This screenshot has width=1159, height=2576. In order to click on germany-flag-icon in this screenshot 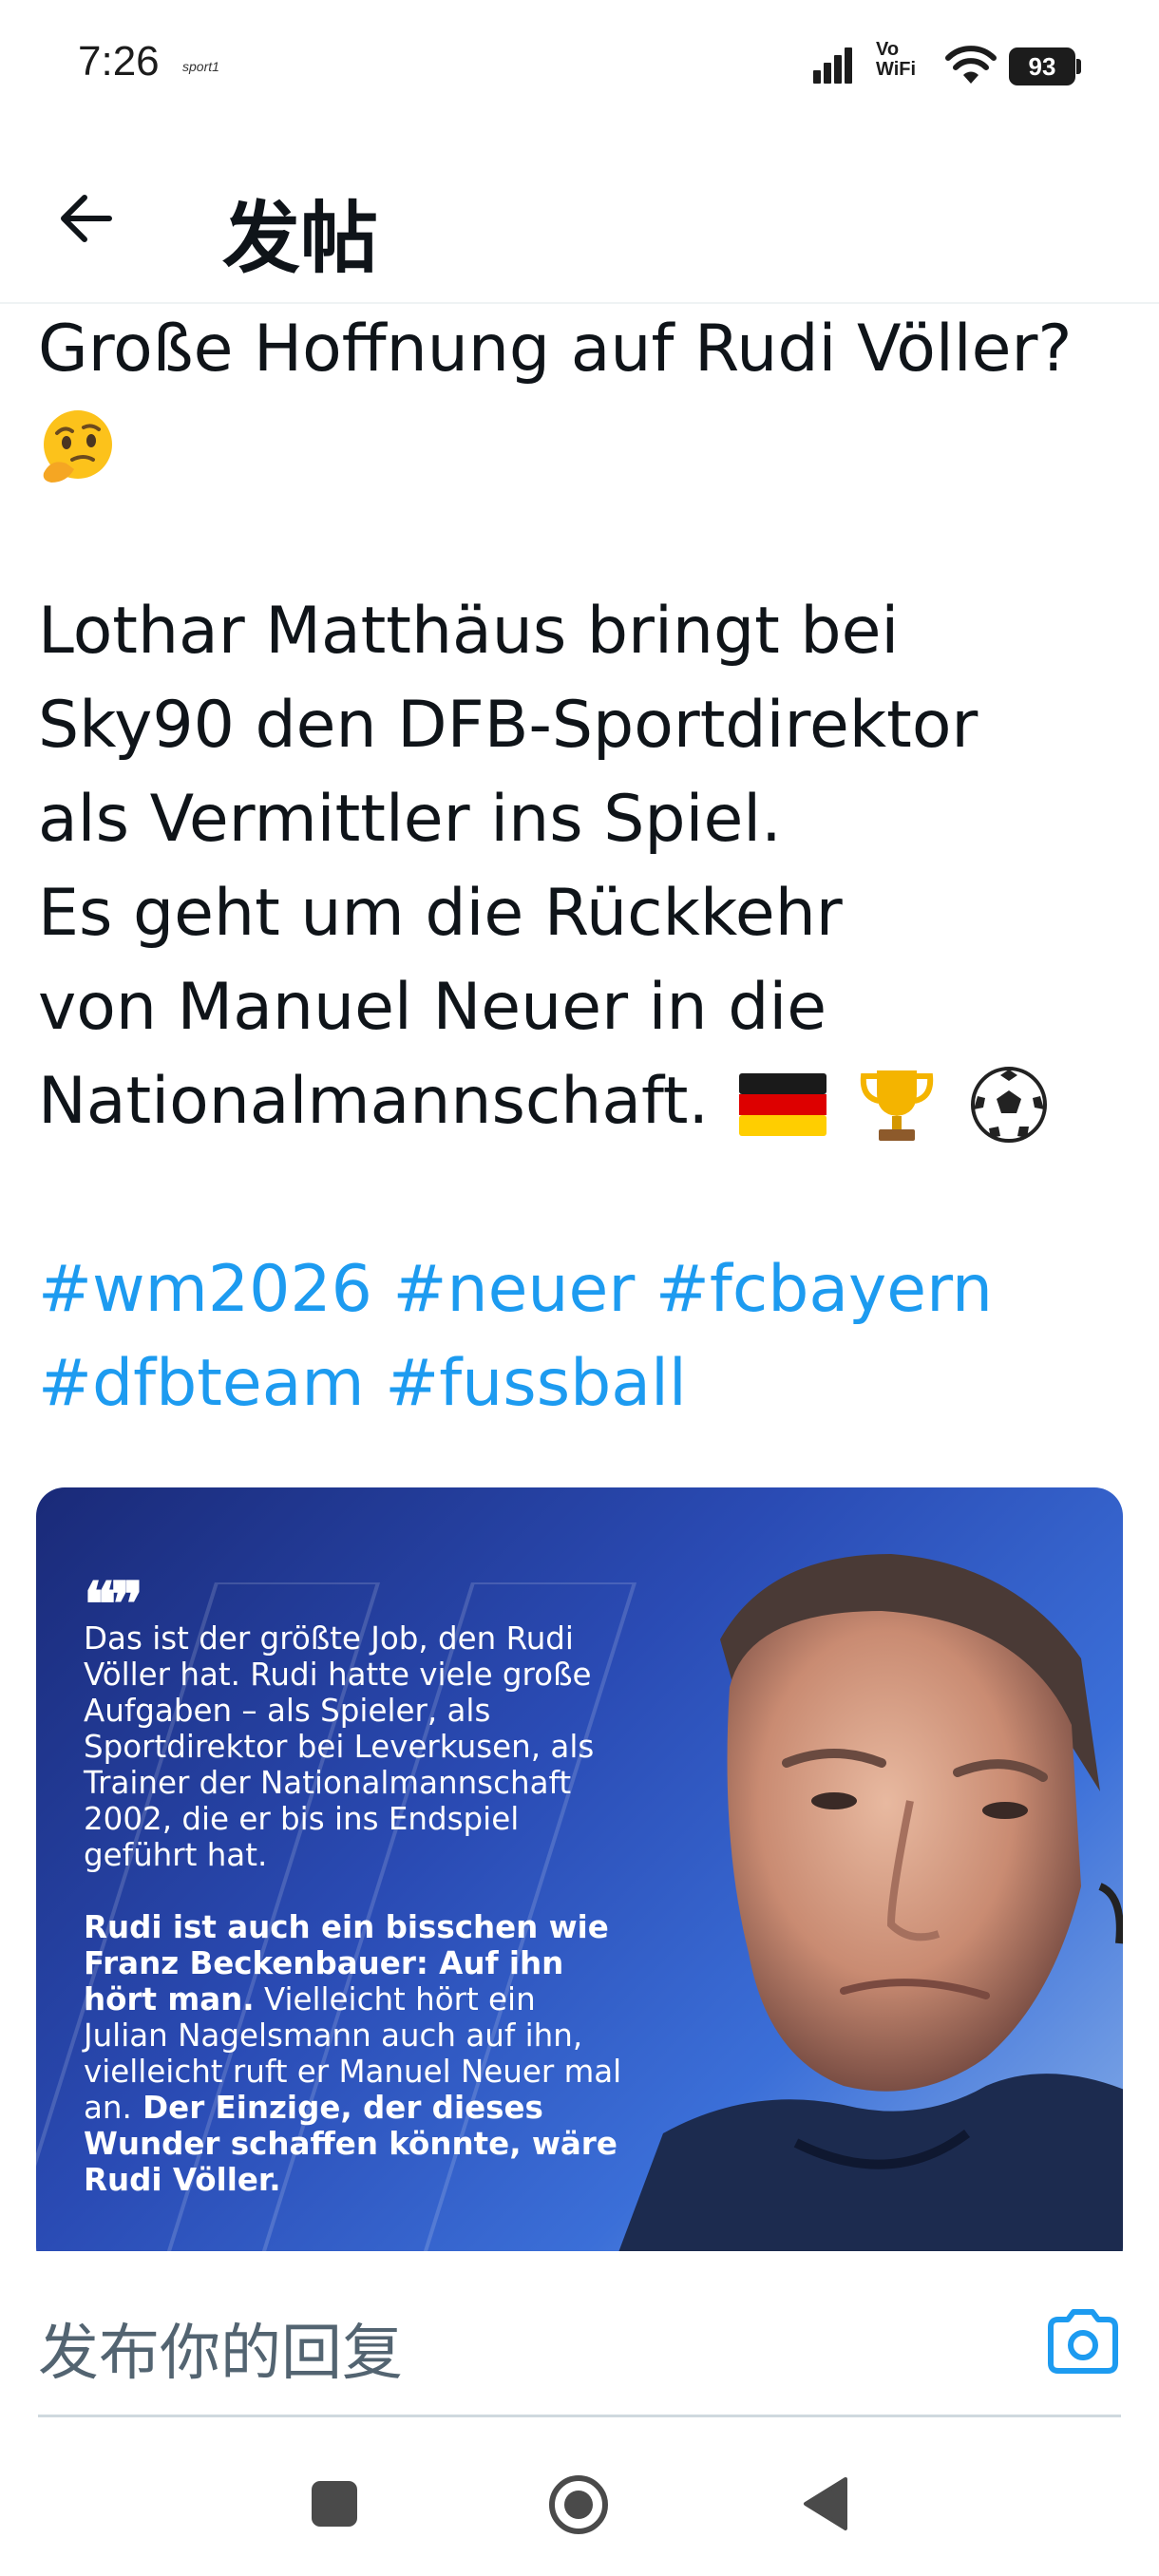, I will do `click(782, 1105)`.